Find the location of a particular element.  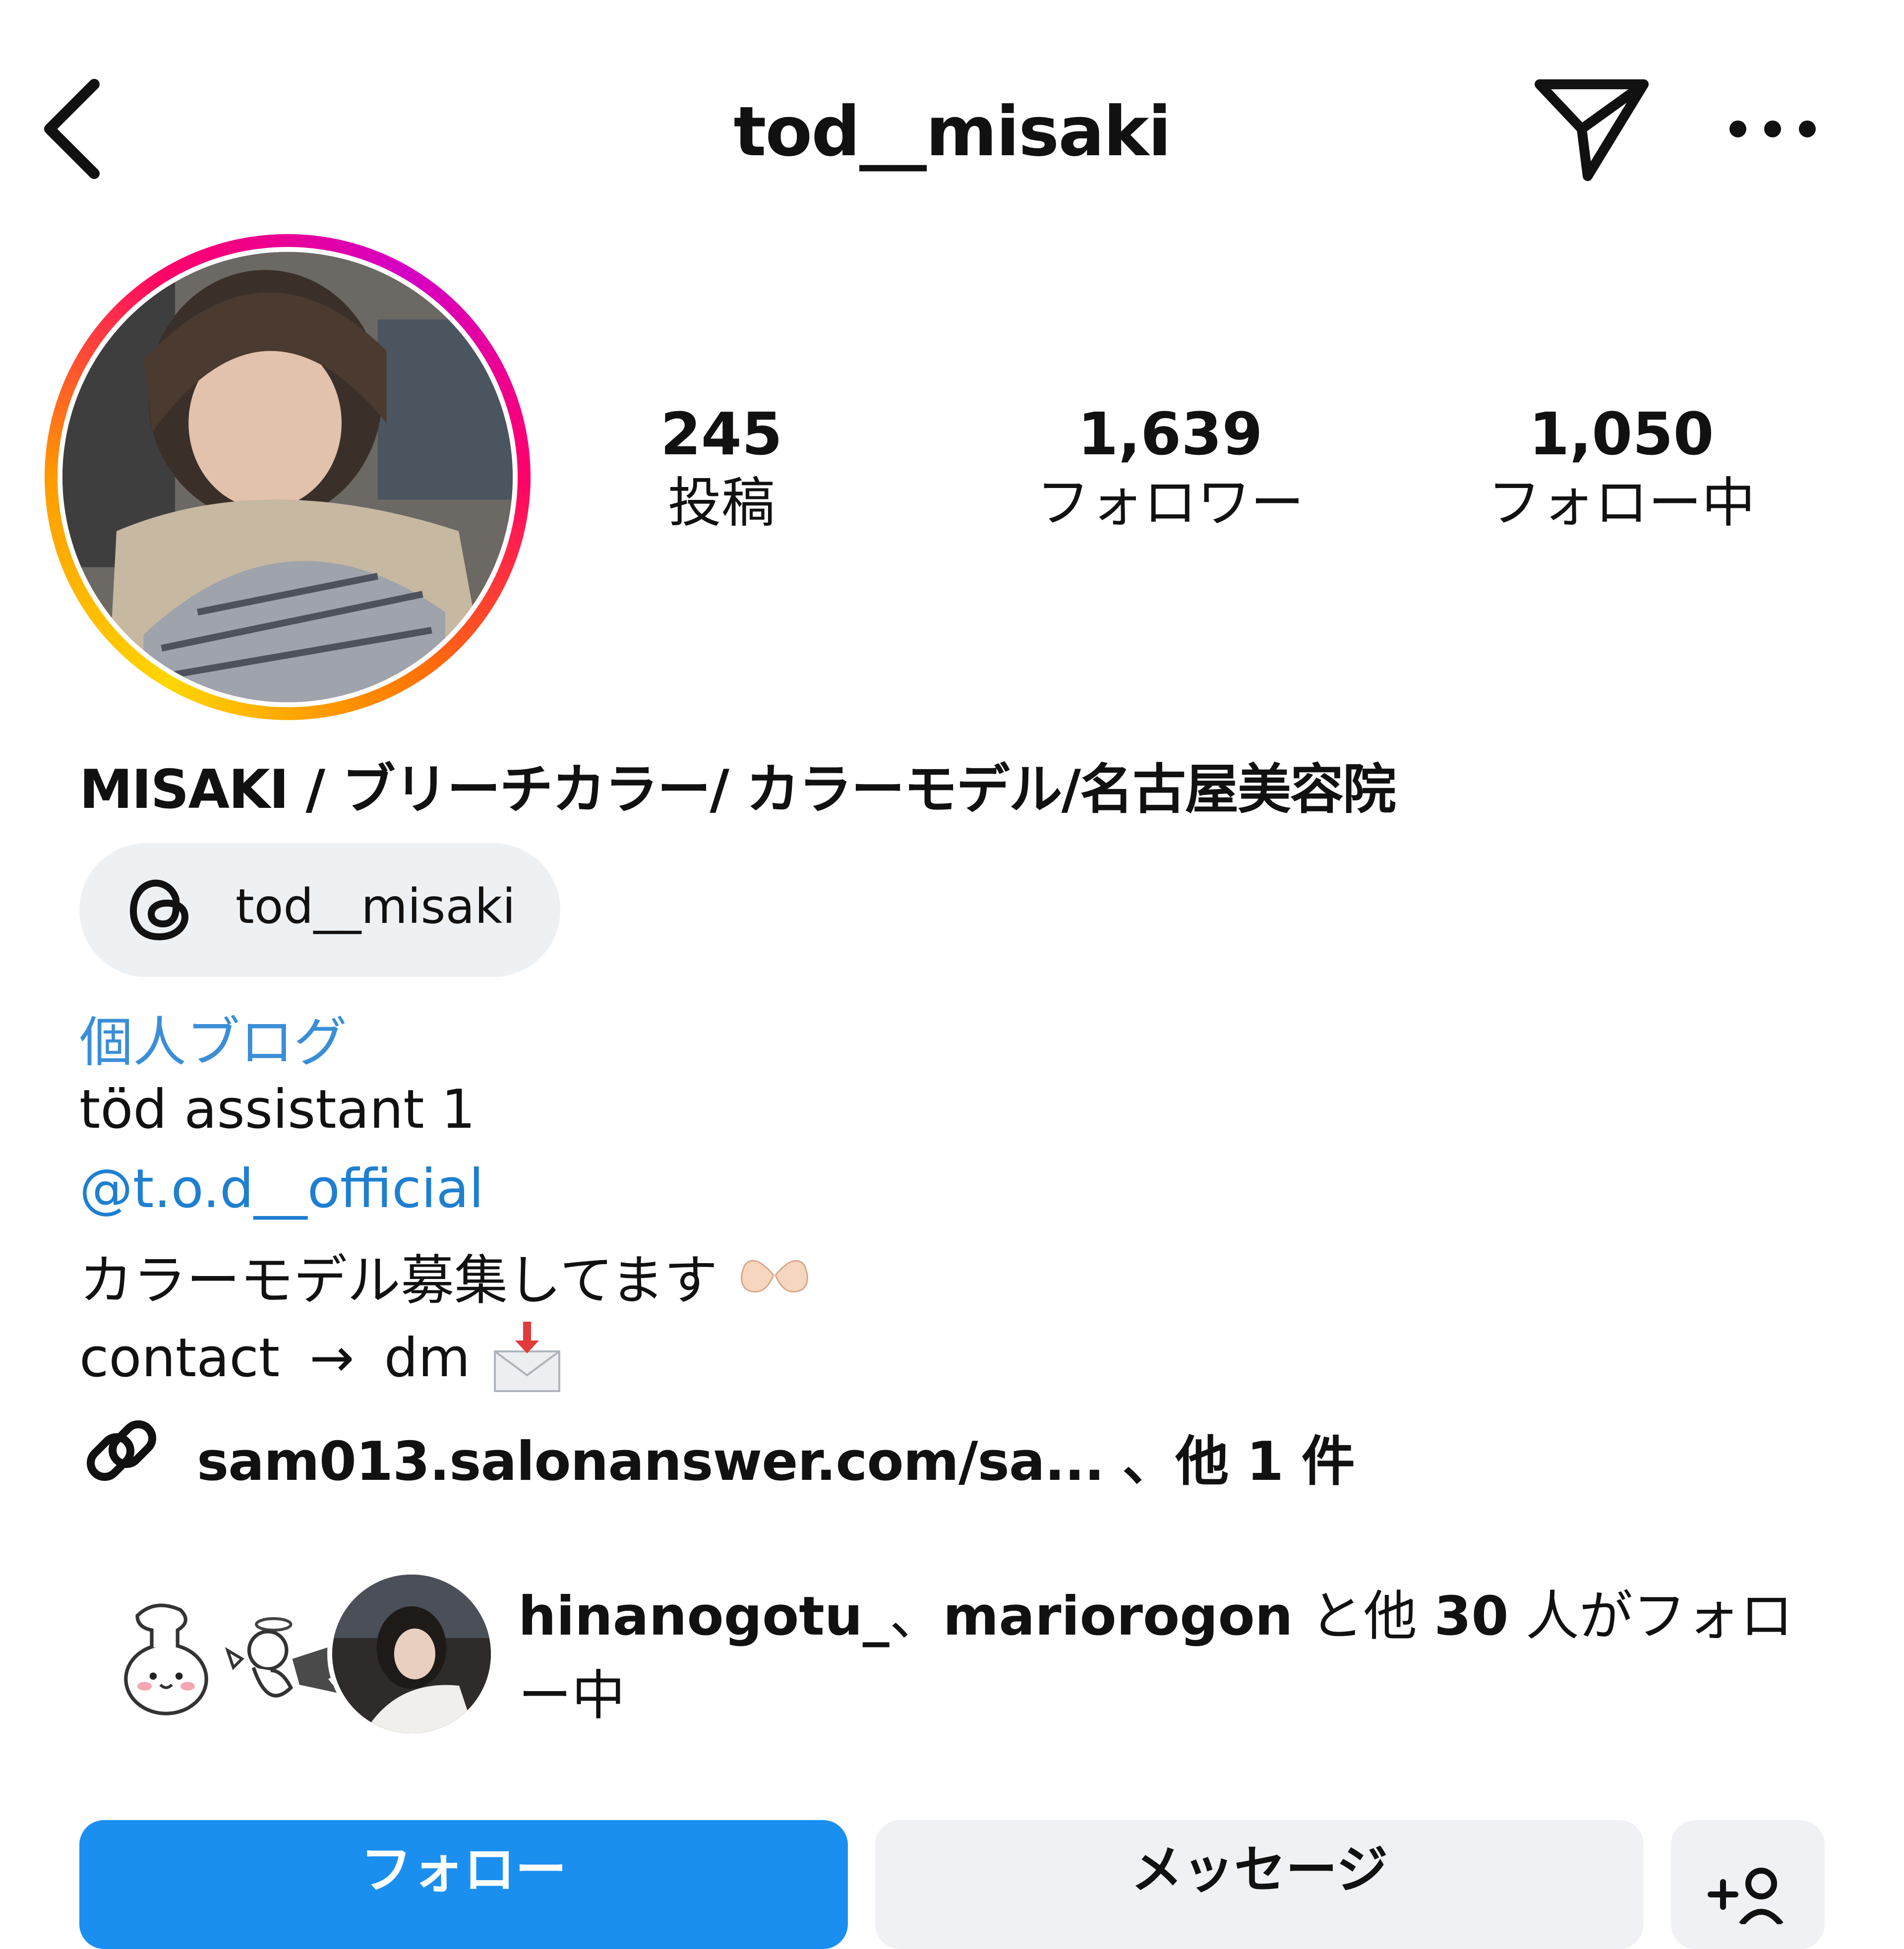

arrow-right-icon: → is located at coordinates (332, 1358).